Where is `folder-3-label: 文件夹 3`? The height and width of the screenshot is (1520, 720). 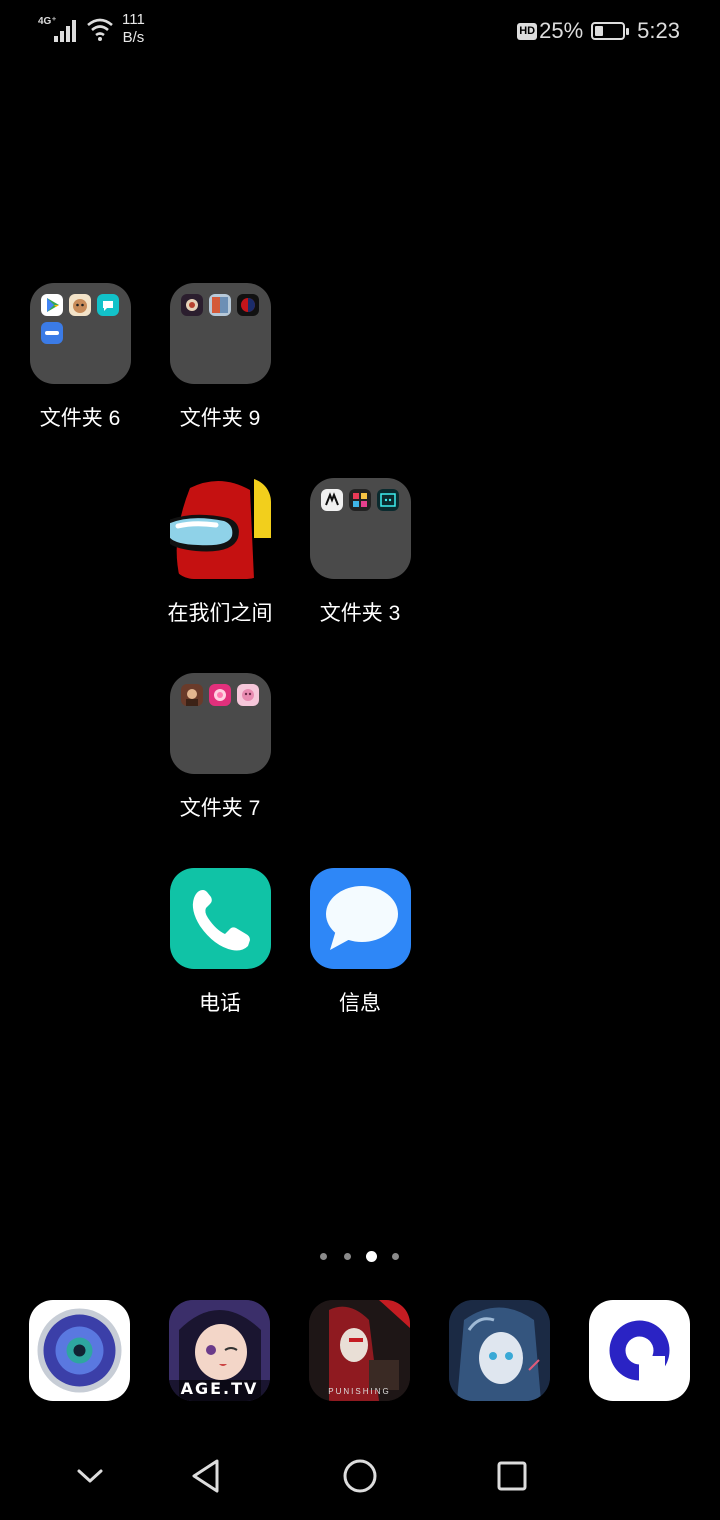
folder-3-label: 文件夹 3 is located at coordinates (360, 613).